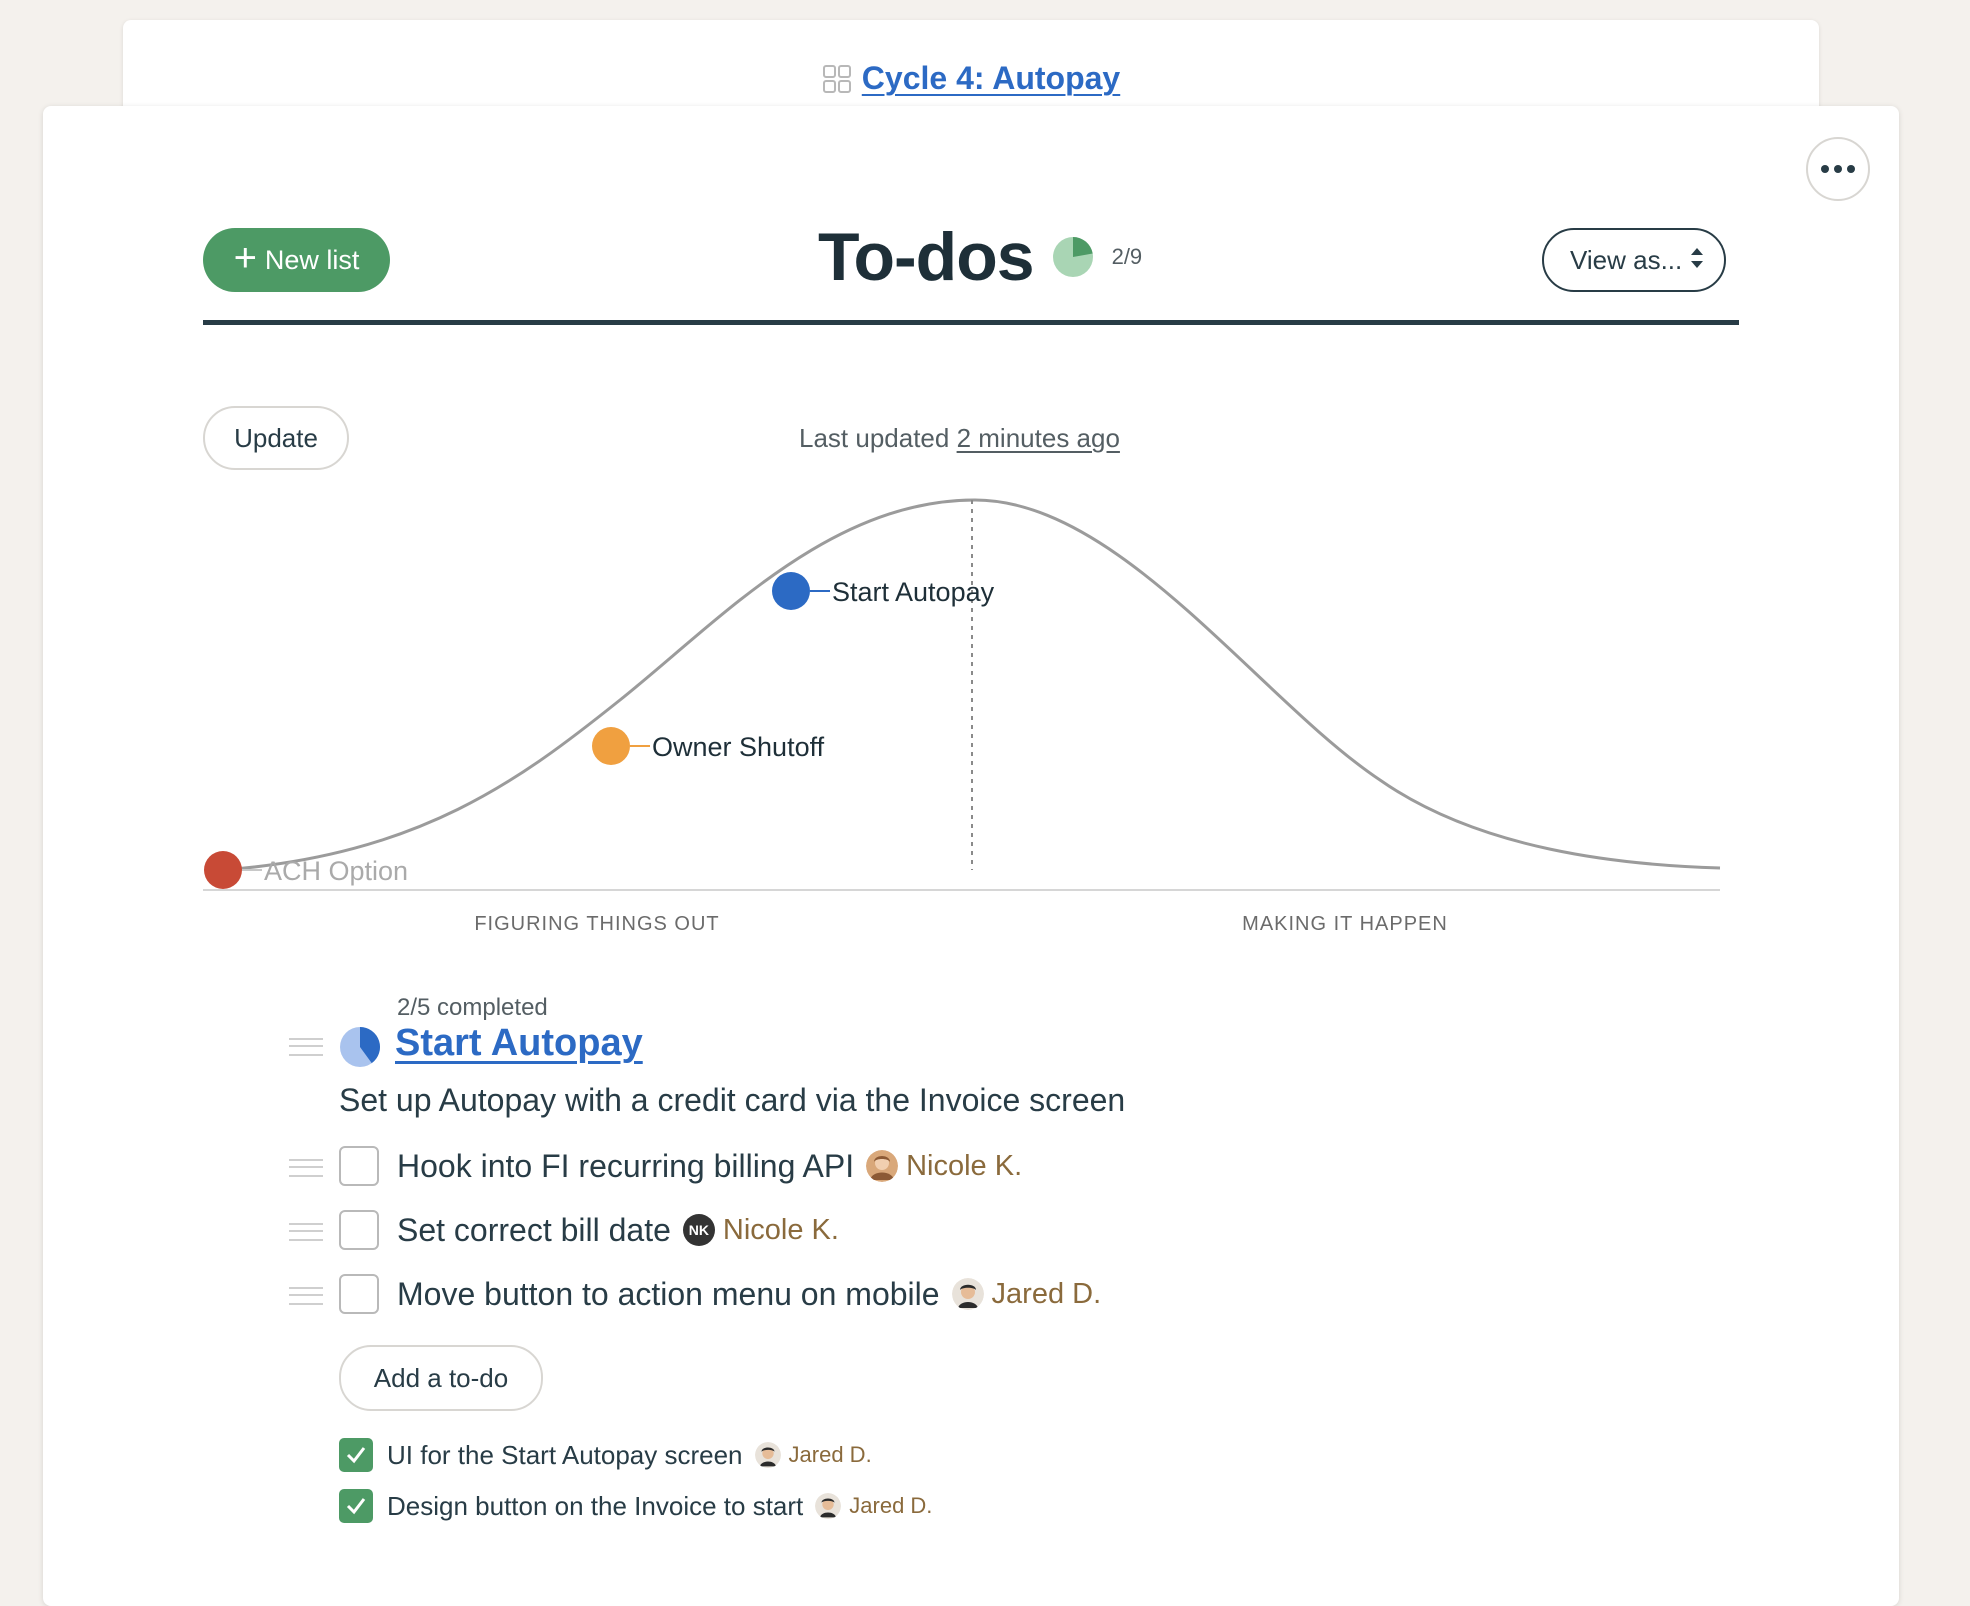 The image size is (1970, 1606). I want to click on hill-point-owner-shutoff: Owner Shutoff, so click(708, 746).